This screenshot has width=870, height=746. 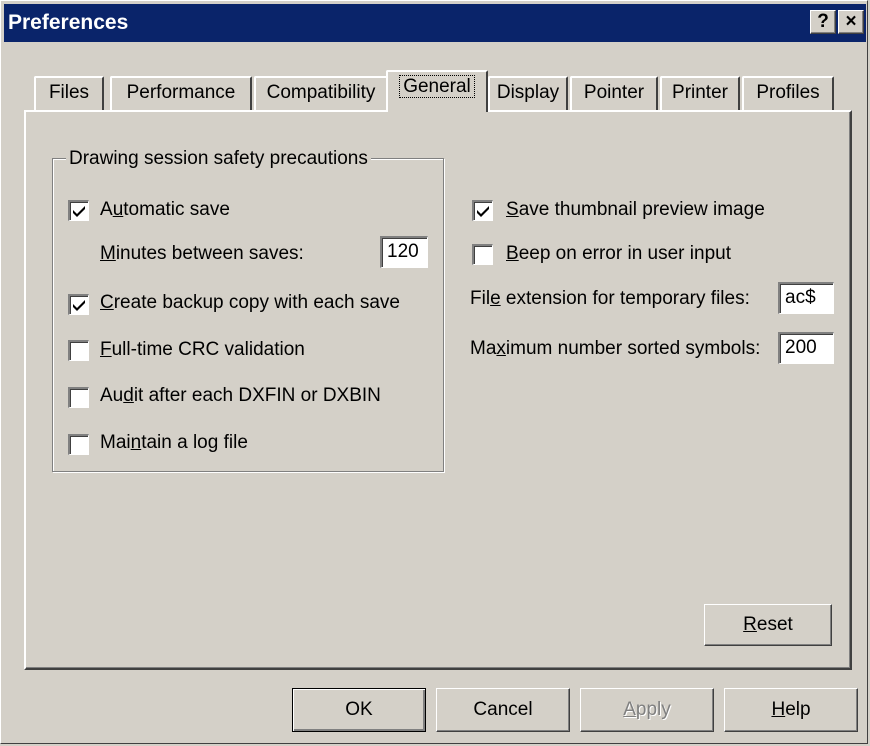 I want to click on cancel-button: Cancel, so click(x=503, y=710).